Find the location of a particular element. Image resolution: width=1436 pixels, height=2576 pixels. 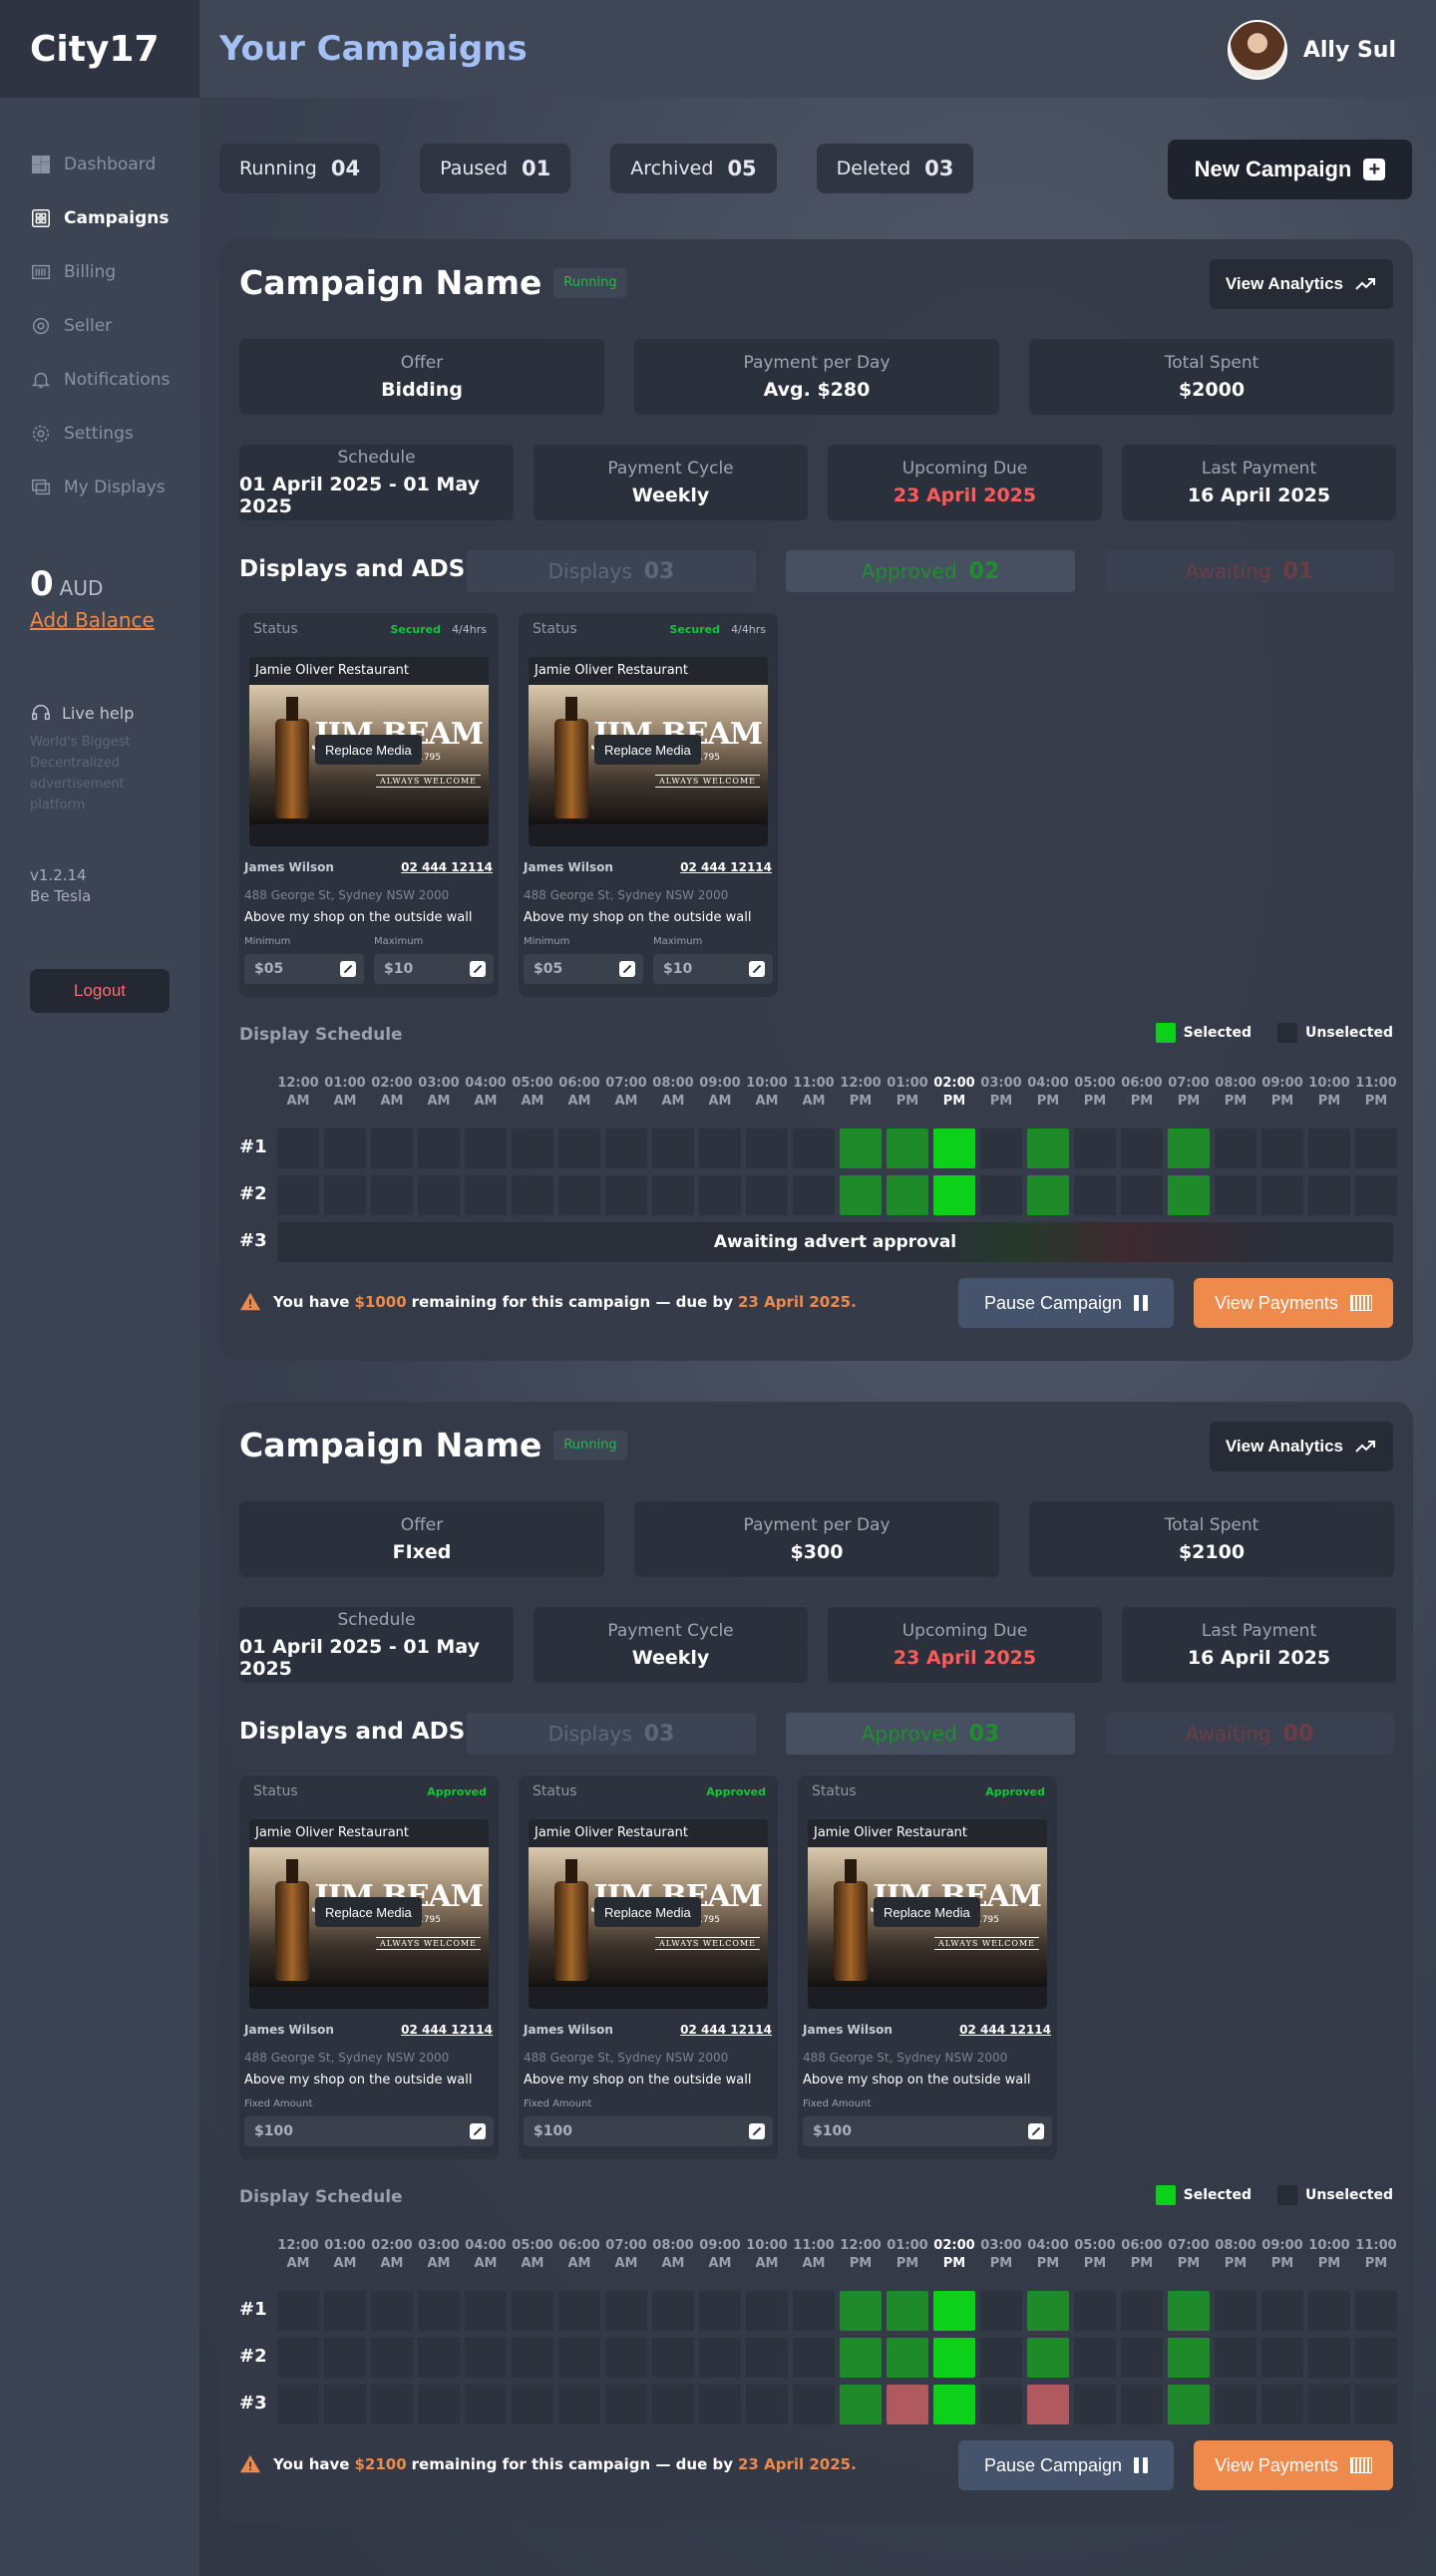

filter-running: Running 04 is located at coordinates (300, 168).